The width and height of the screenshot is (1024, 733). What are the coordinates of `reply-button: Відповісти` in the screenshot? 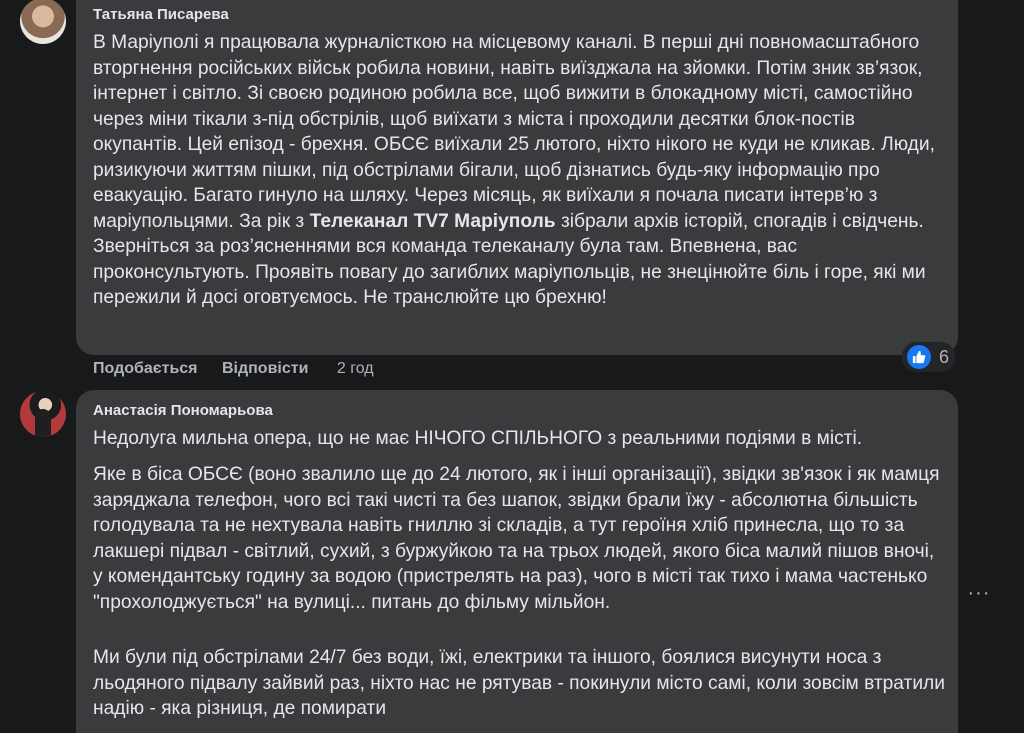 It's located at (265, 368).